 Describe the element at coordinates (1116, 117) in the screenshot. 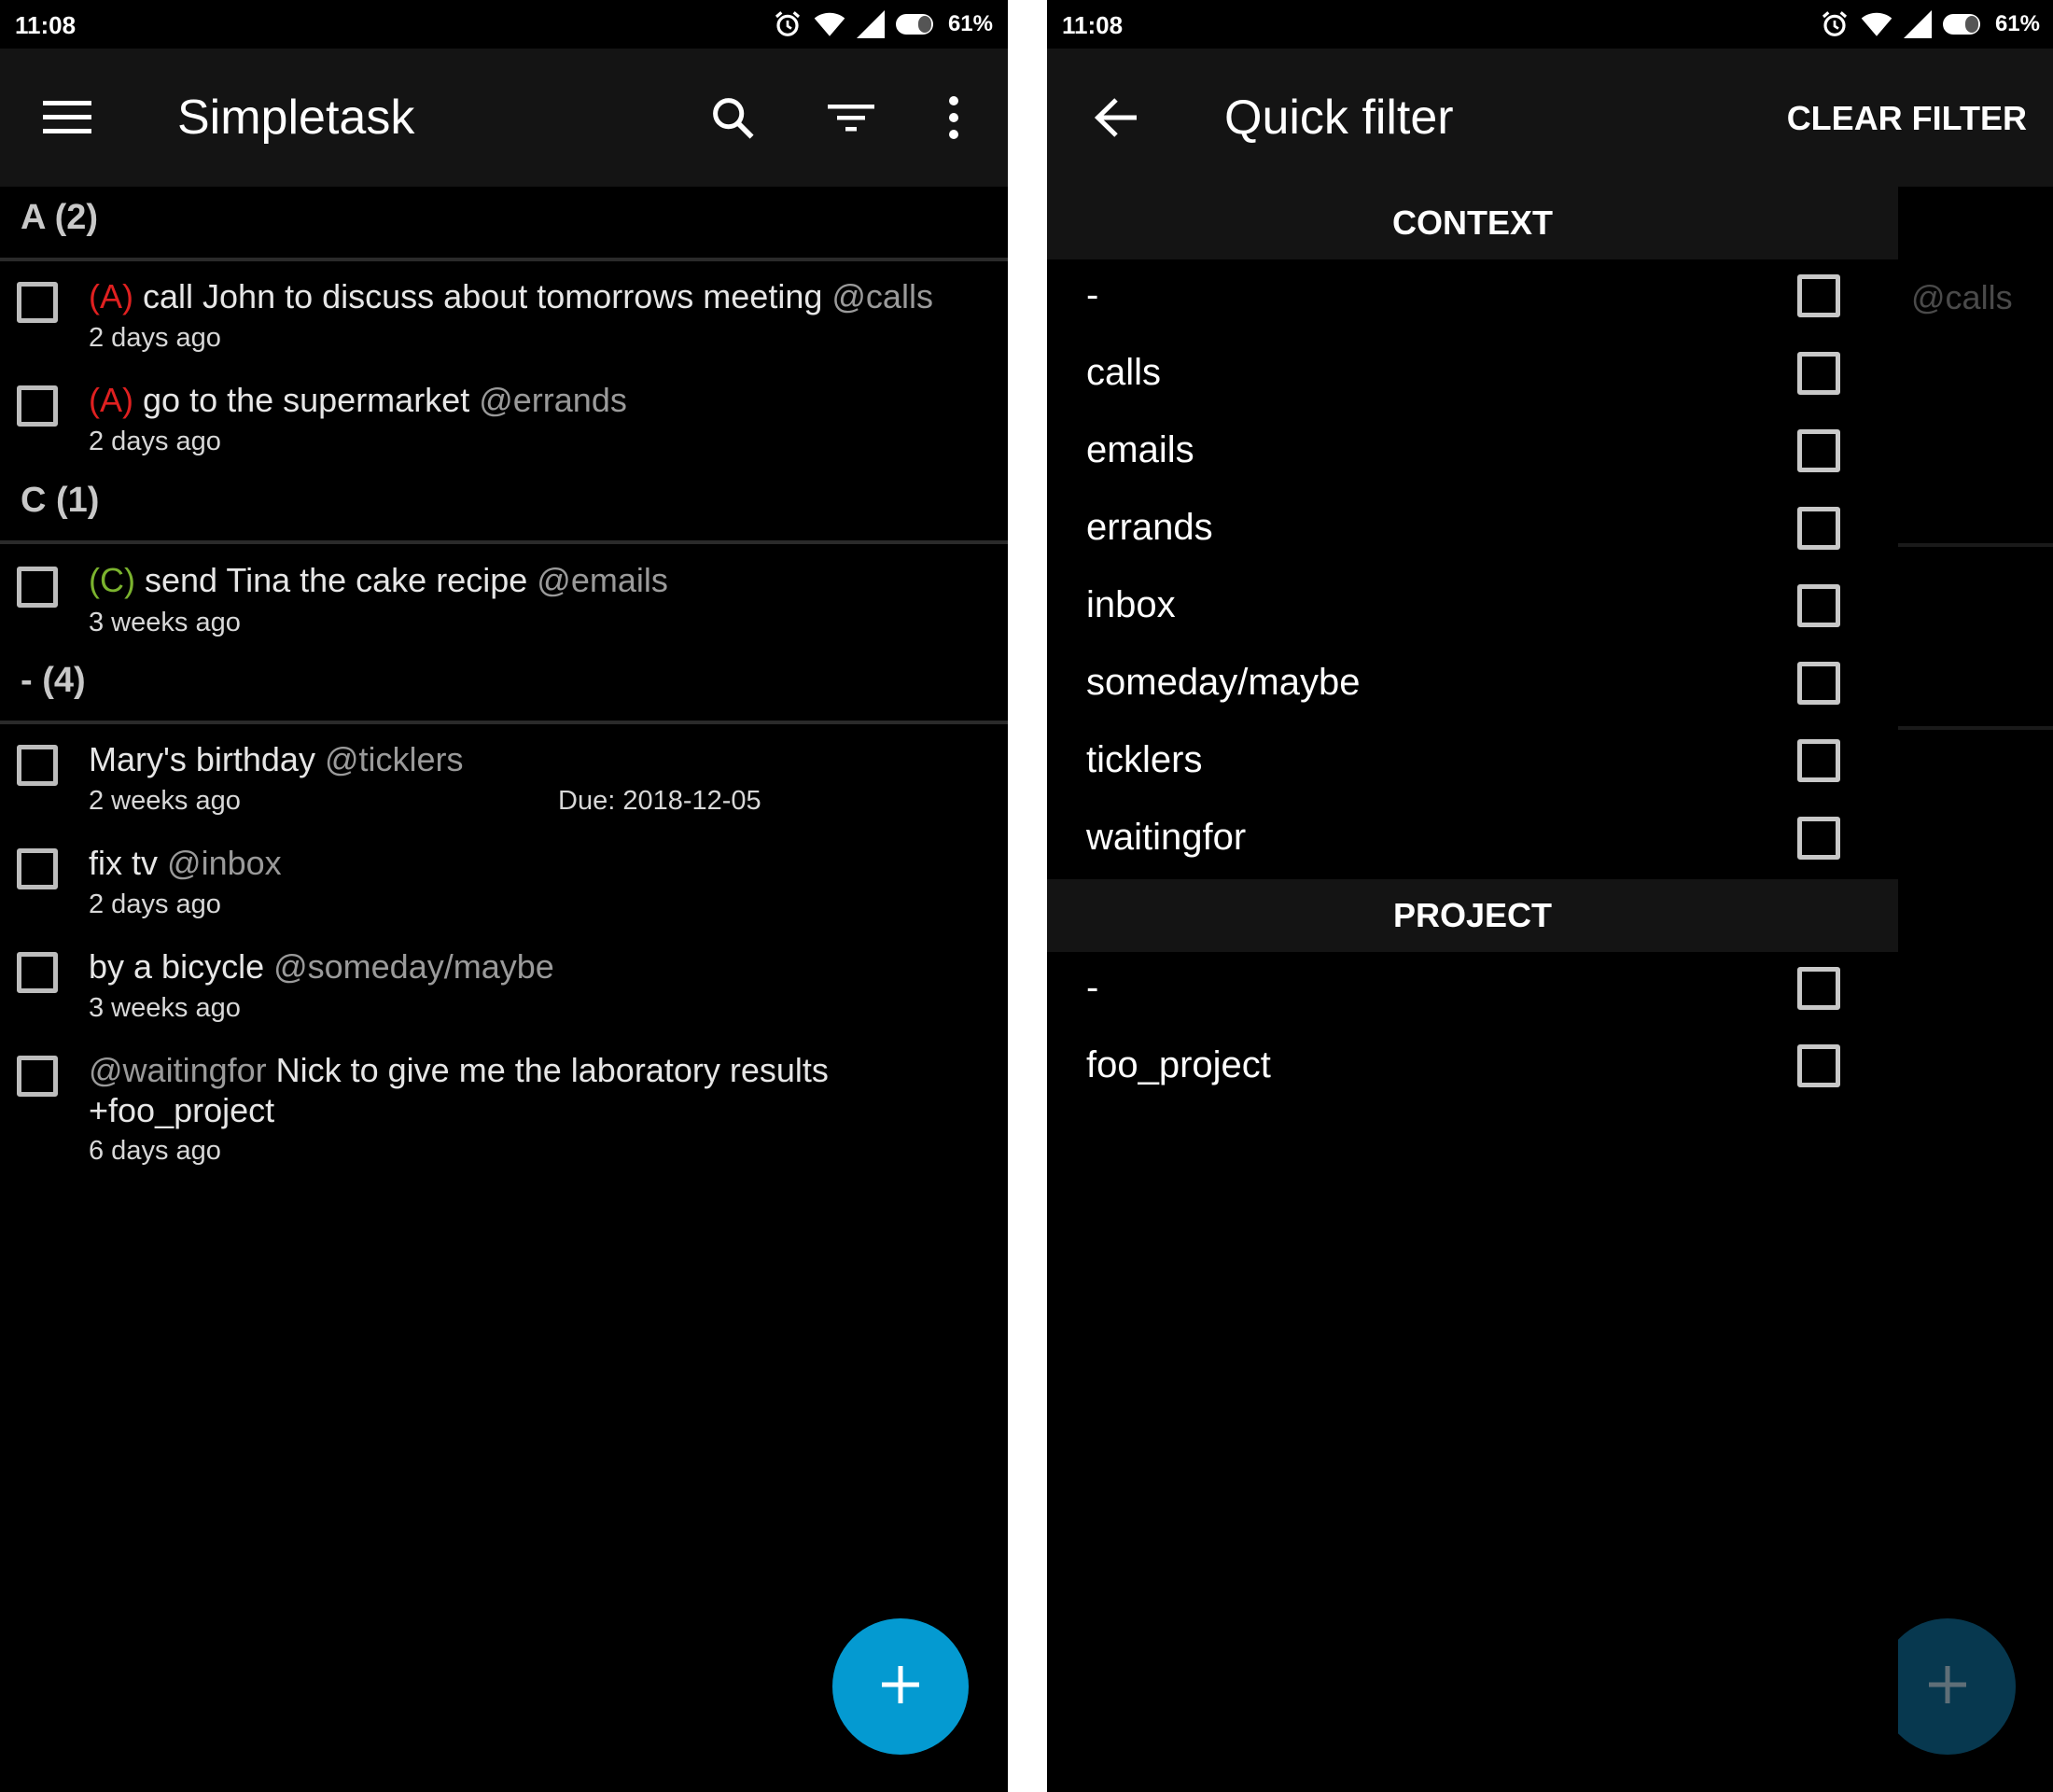

I see `back-arrow-icon` at that location.